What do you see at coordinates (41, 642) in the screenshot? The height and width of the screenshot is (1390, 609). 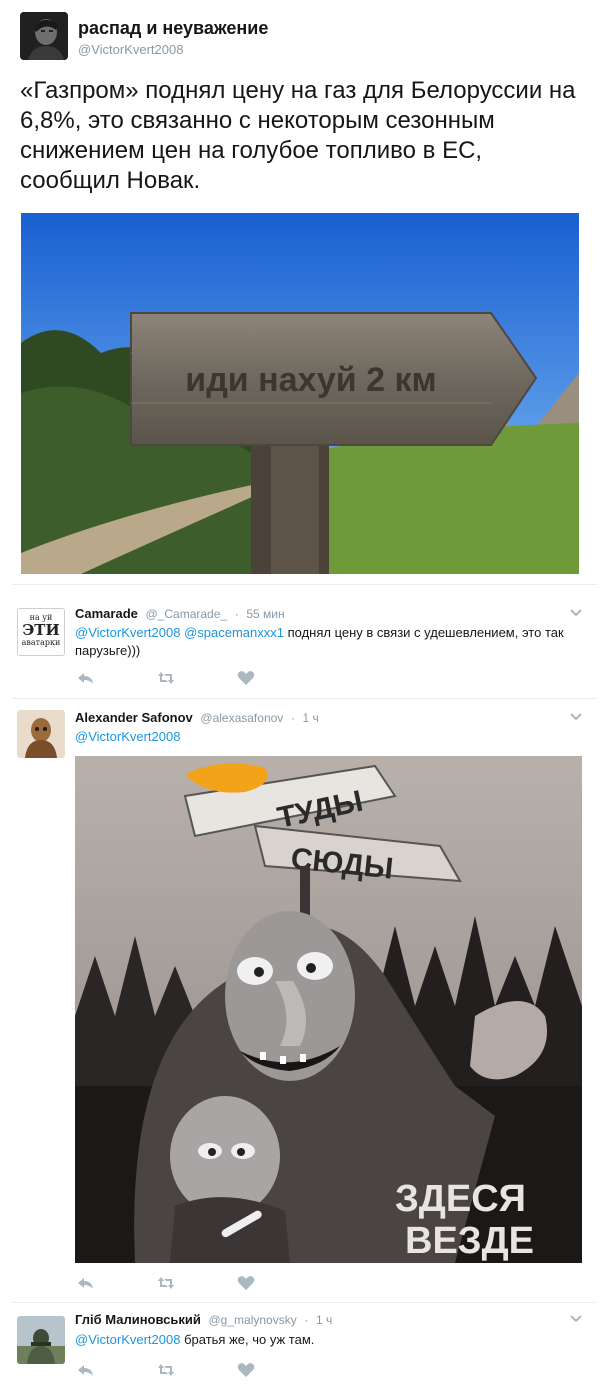 I see `avatar-text-line: аватарки` at bounding box center [41, 642].